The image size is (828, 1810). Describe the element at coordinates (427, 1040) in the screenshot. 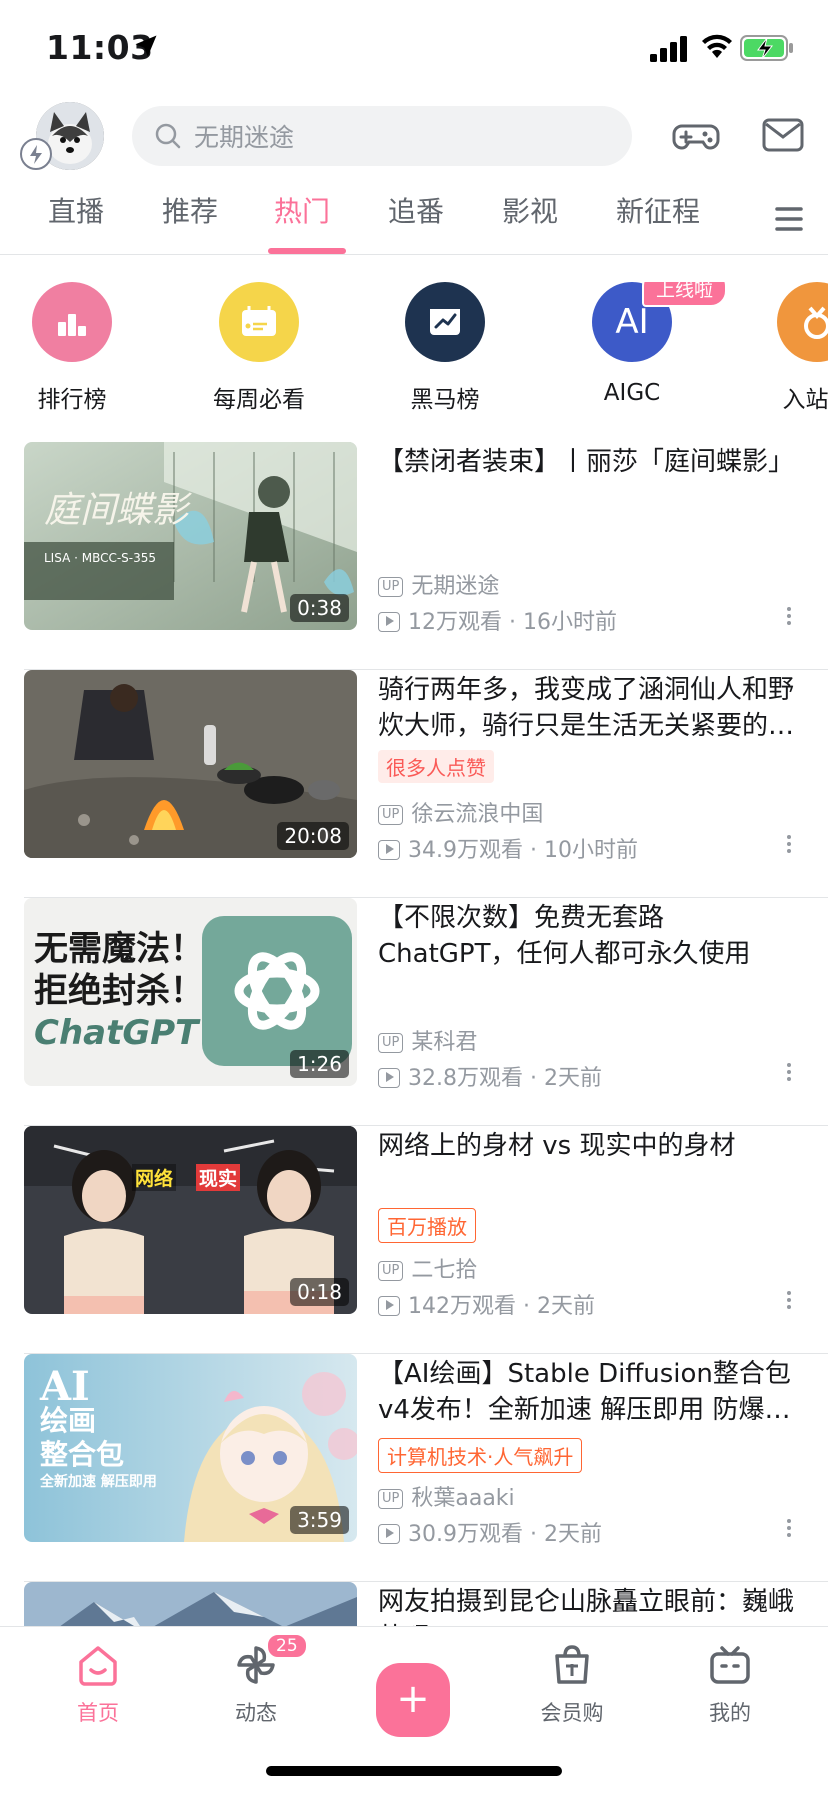

I see `uploader-name: UP 某科君` at that location.